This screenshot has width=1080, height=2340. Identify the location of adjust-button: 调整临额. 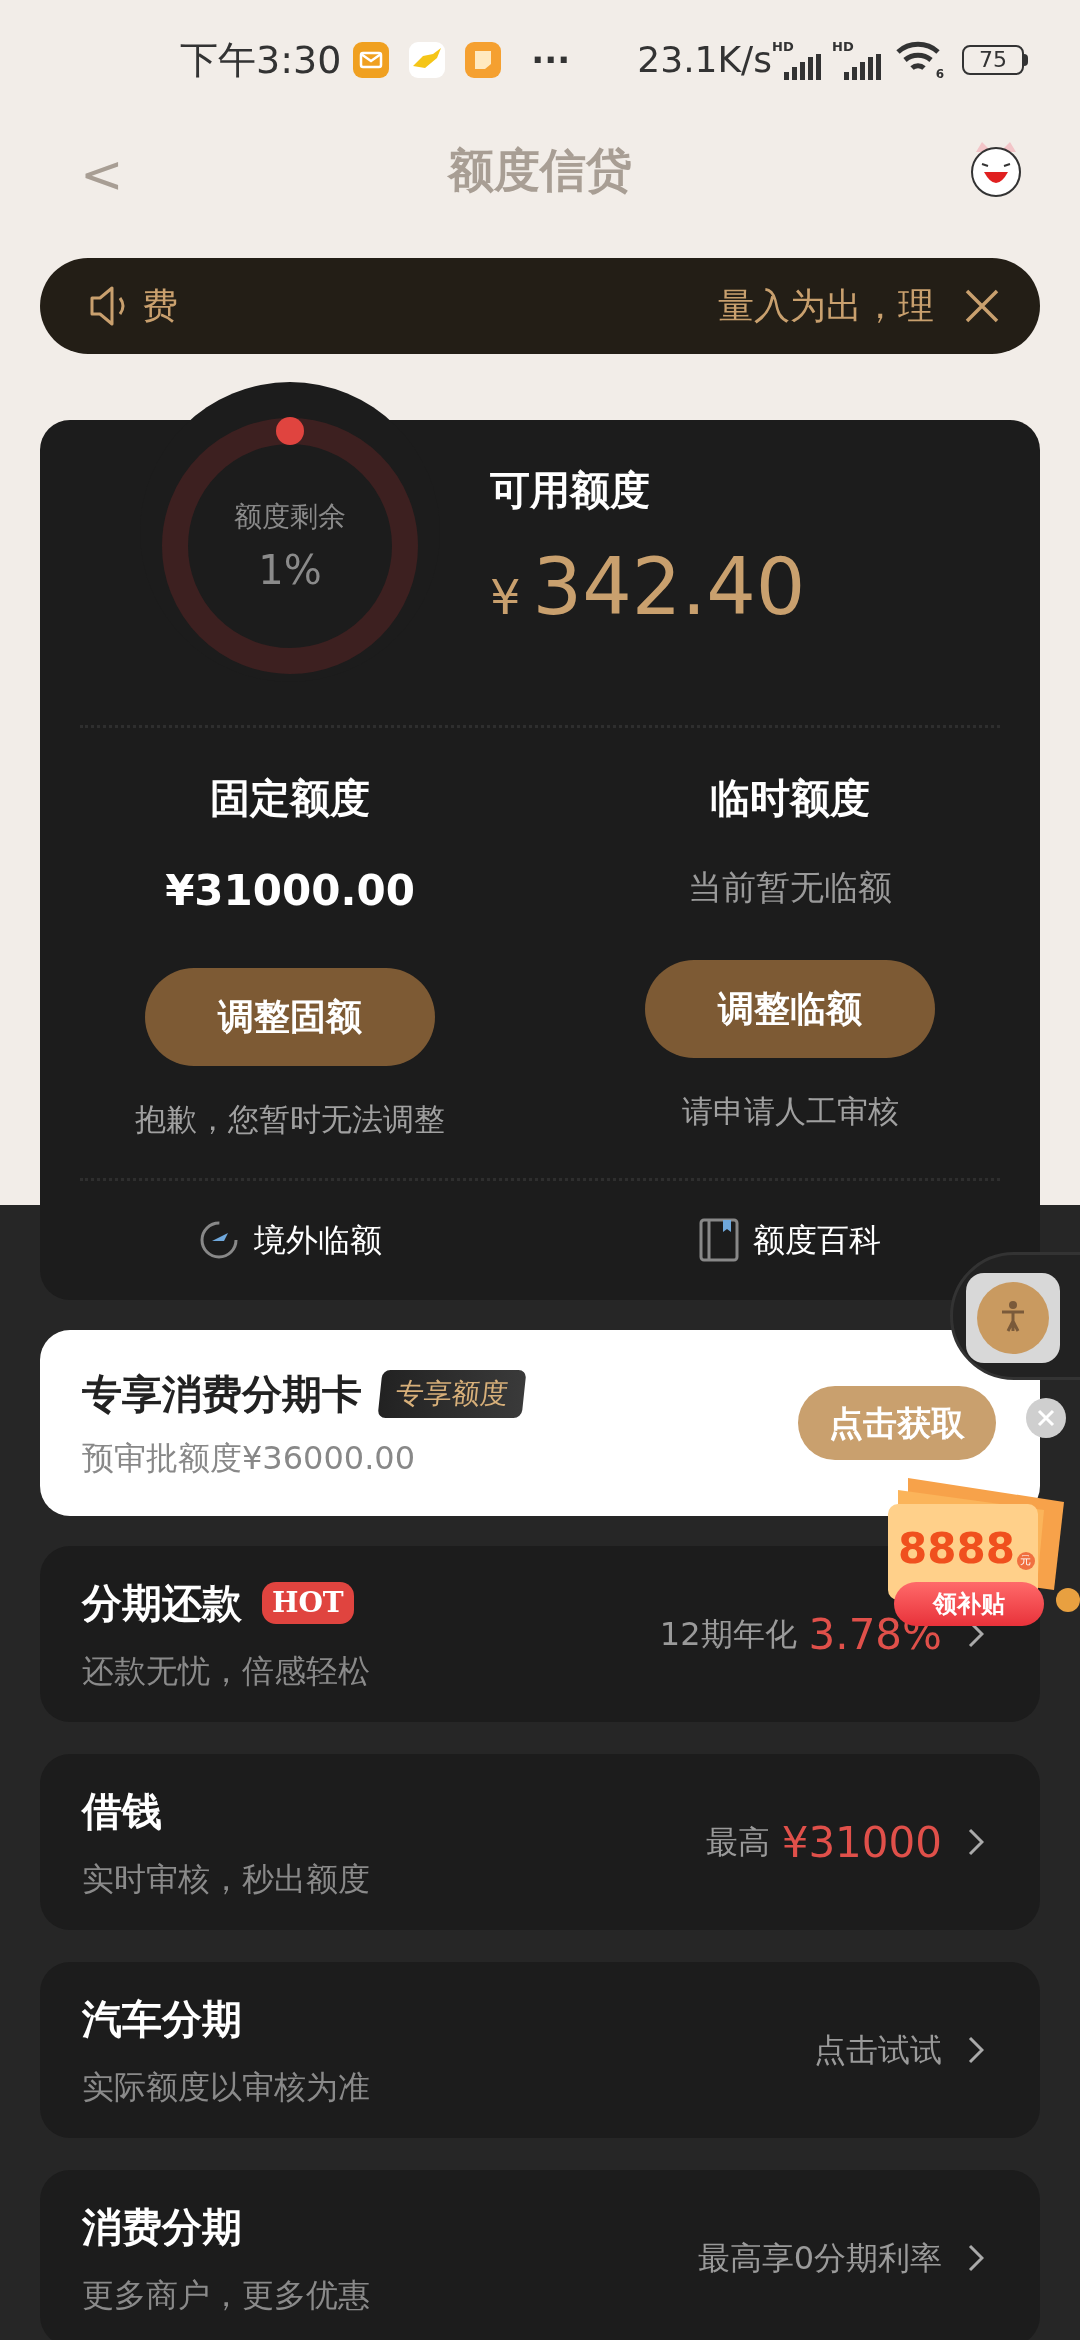
(790, 1009).